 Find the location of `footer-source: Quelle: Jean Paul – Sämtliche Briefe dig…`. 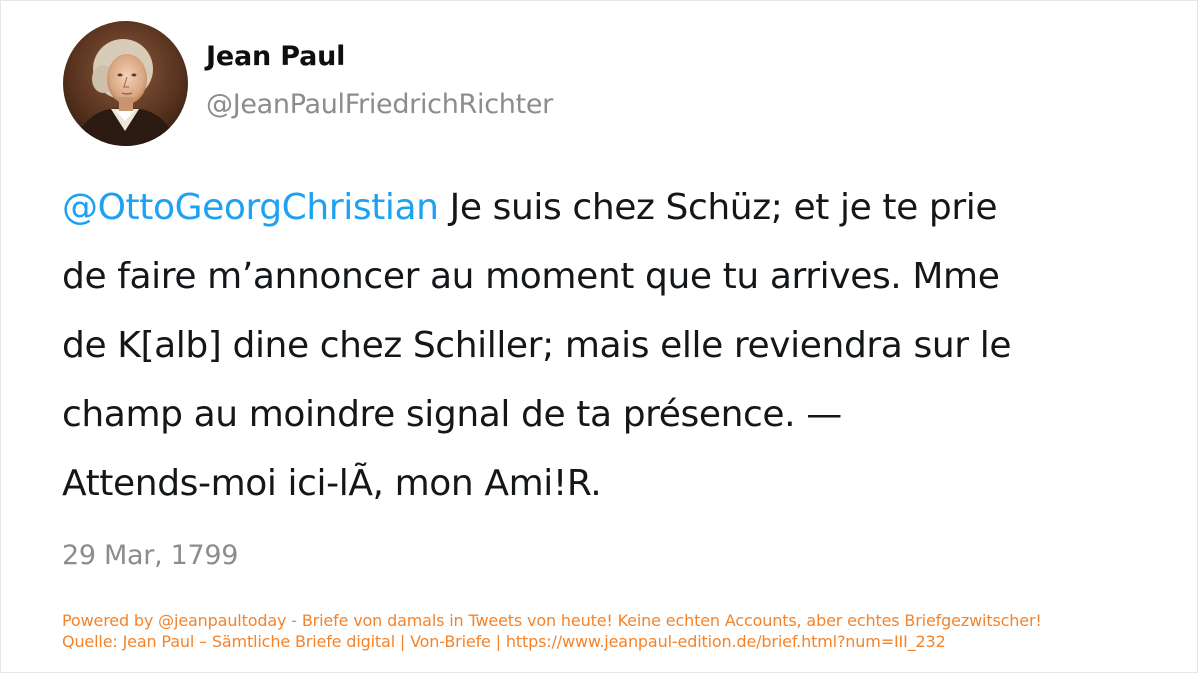

footer-source: Quelle: Jean Paul – Sämtliche Briefe dig… is located at coordinates (504, 641).